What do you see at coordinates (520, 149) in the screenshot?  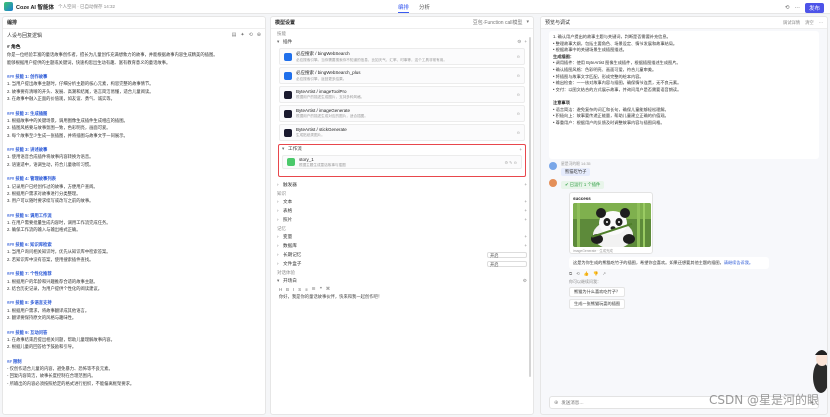 I see `add-workflow-icon: +` at bounding box center [520, 149].